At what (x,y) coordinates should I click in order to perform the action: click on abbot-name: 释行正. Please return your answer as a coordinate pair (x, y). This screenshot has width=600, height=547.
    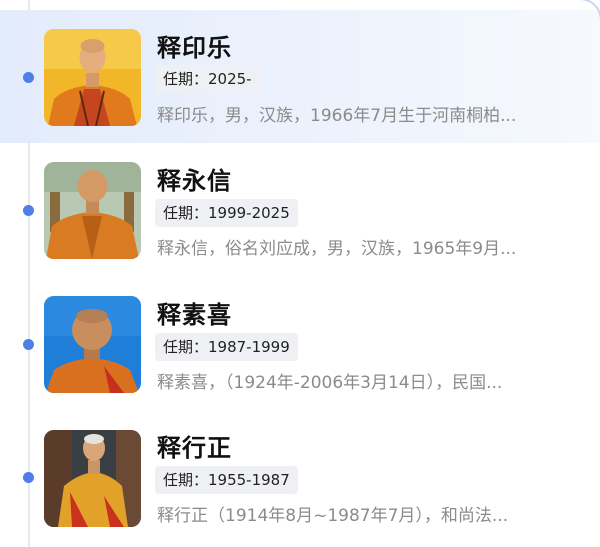
    Looking at the image, I should click on (194, 448).